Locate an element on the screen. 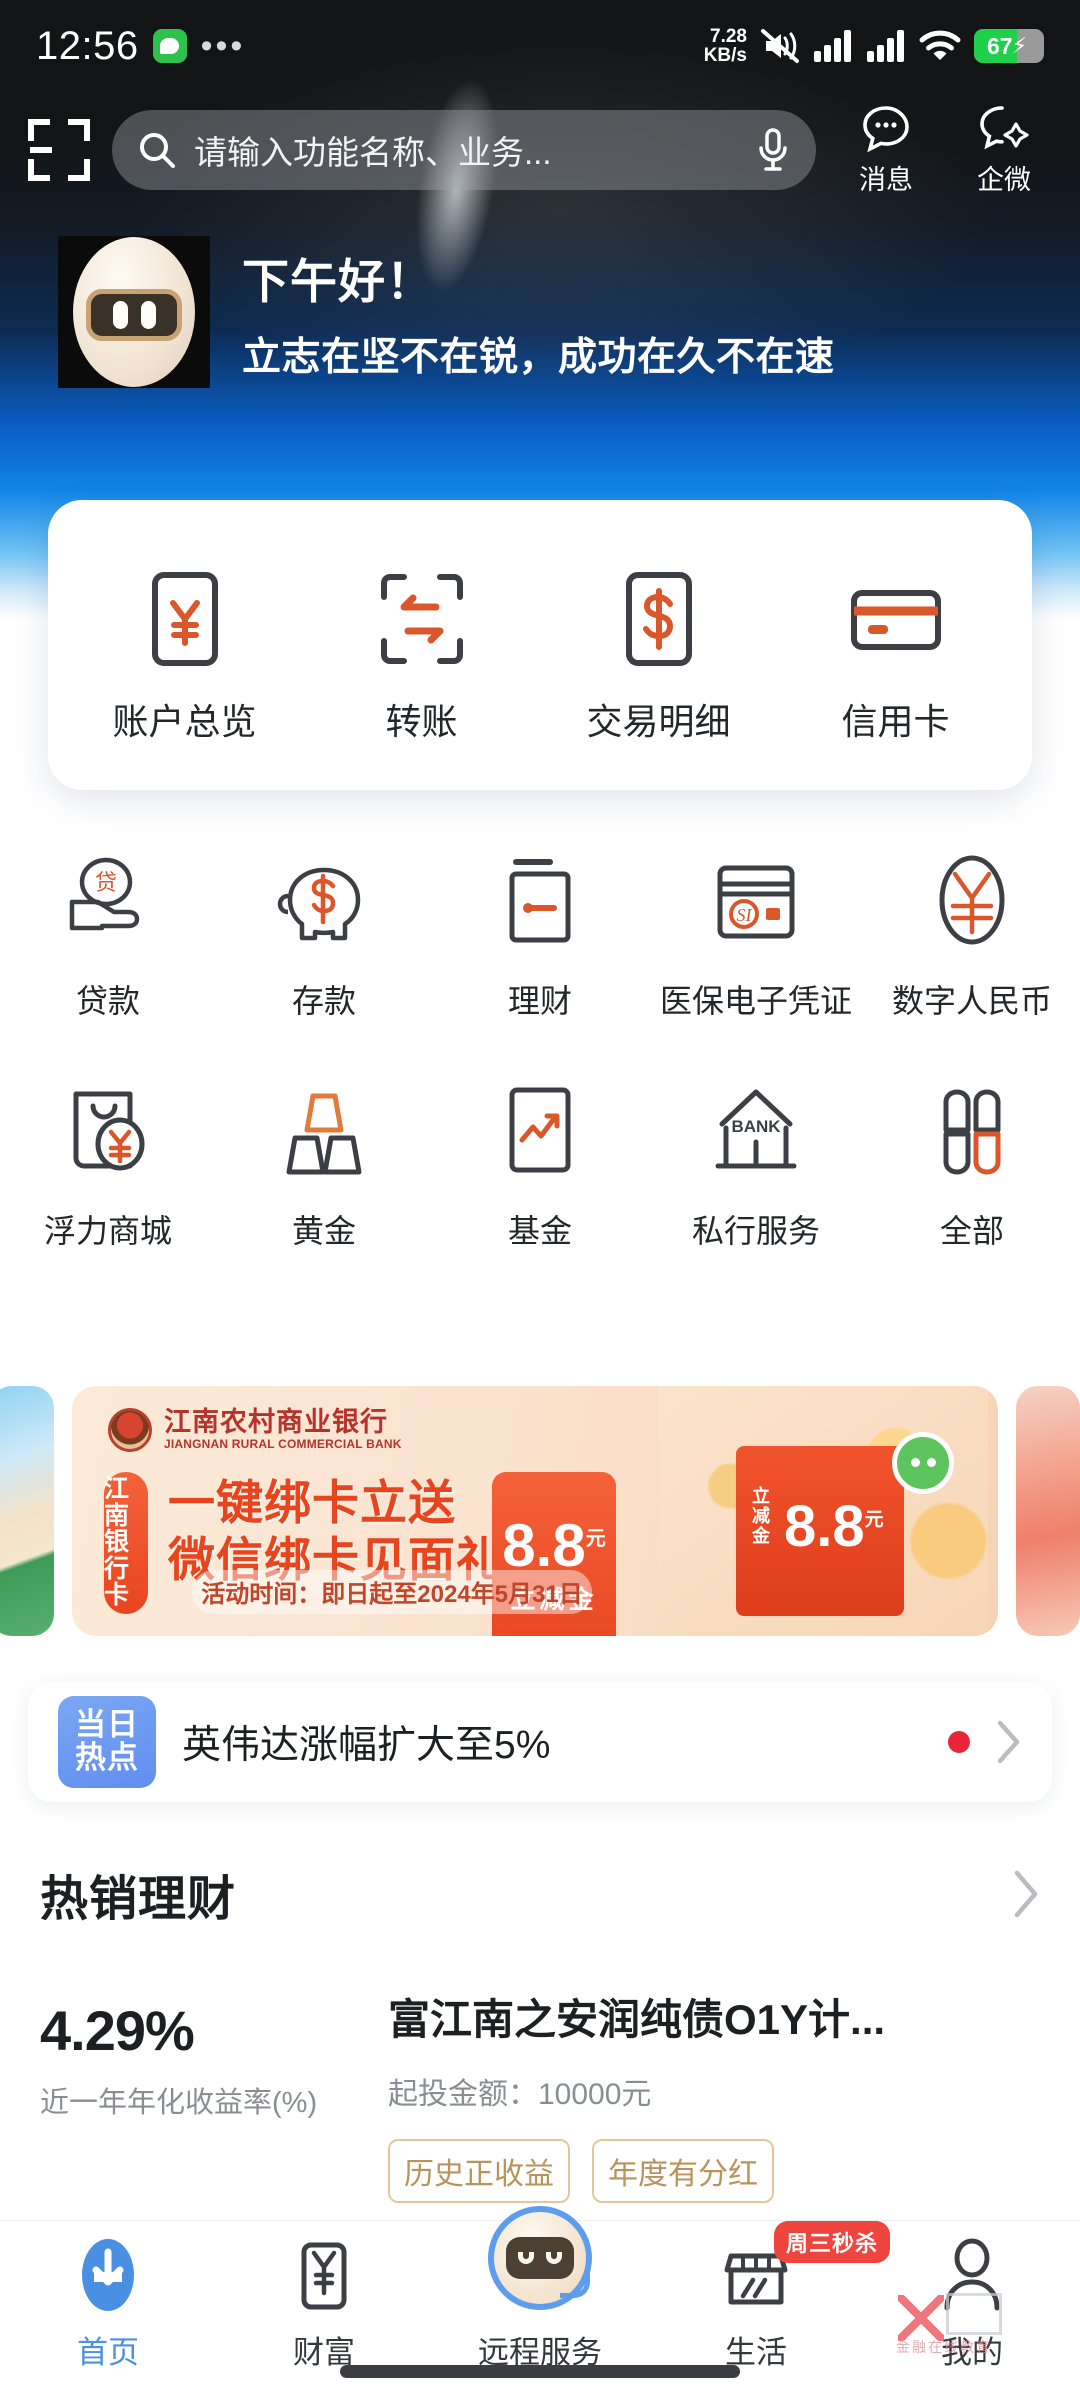 This screenshot has width=1080, height=2400. yuan-card-icon is located at coordinates (184, 619).